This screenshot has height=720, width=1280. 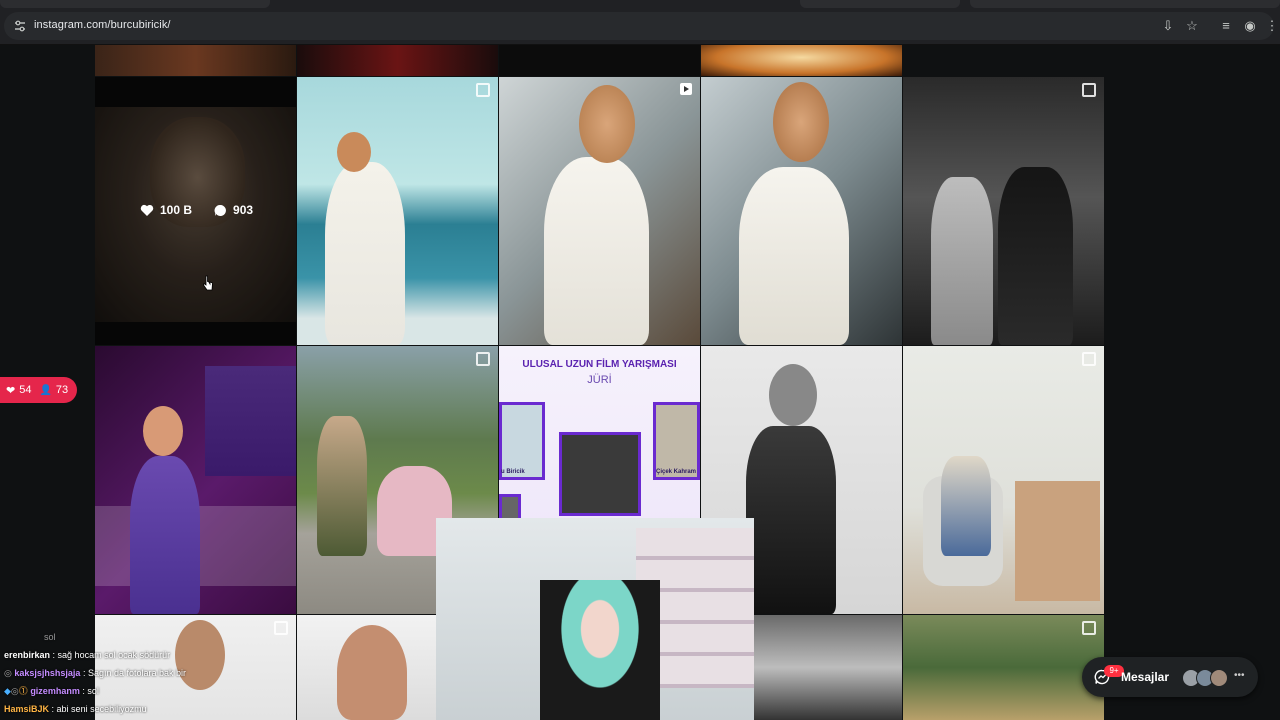 What do you see at coordinates (150, 637) in the screenshot?
I see `chat-message: sol` at bounding box center [150, 637].